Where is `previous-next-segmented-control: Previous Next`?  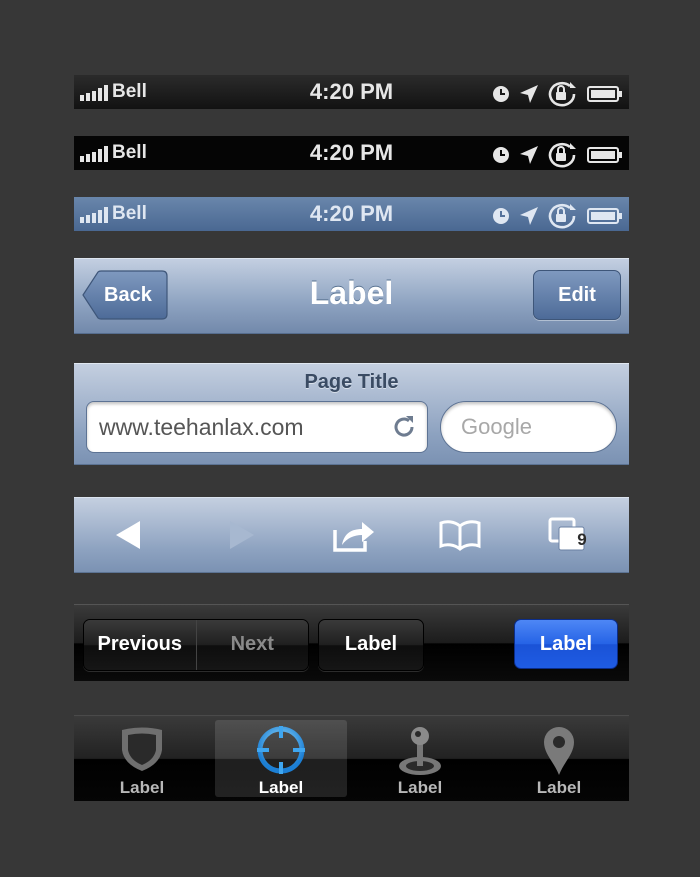 previous-next-segmented-control: Previous Next is located at coordinates (196, 645).